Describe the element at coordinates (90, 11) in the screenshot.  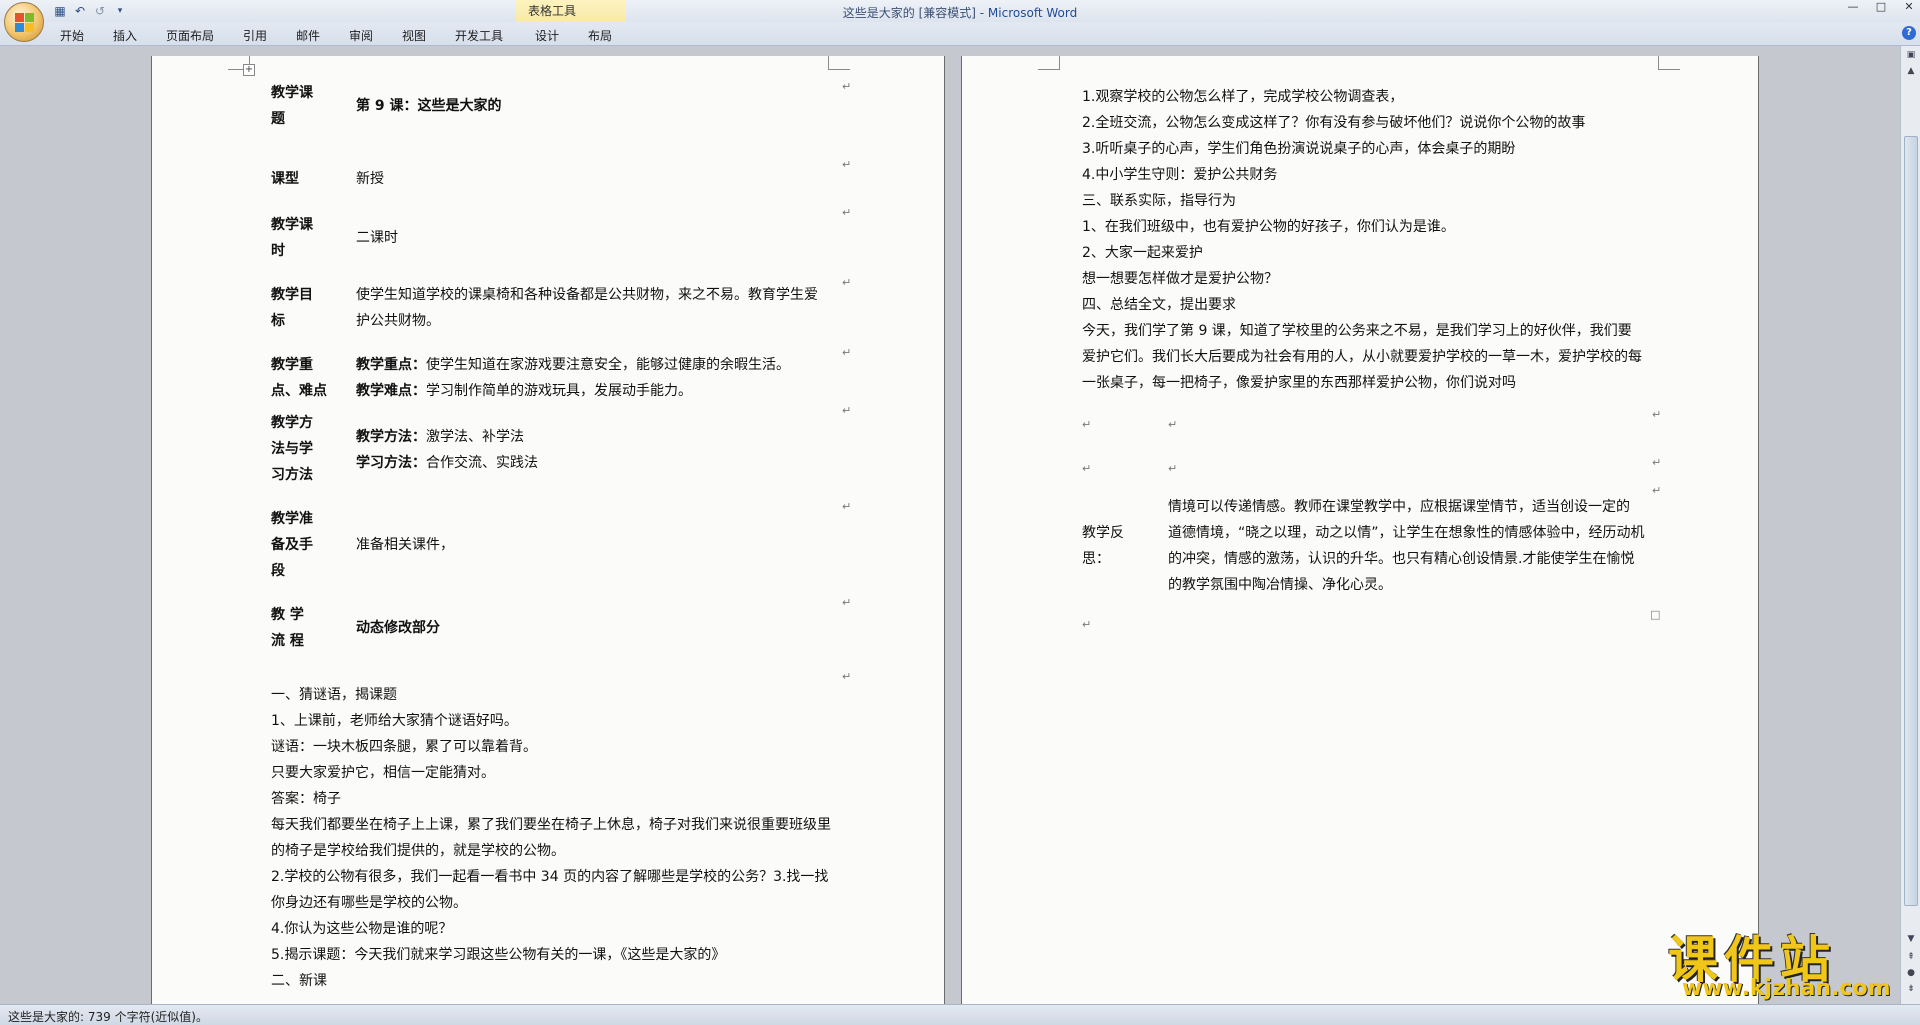
I see `quick-access-toolbar: ▦ ↶ ↺ ▾` at that location.